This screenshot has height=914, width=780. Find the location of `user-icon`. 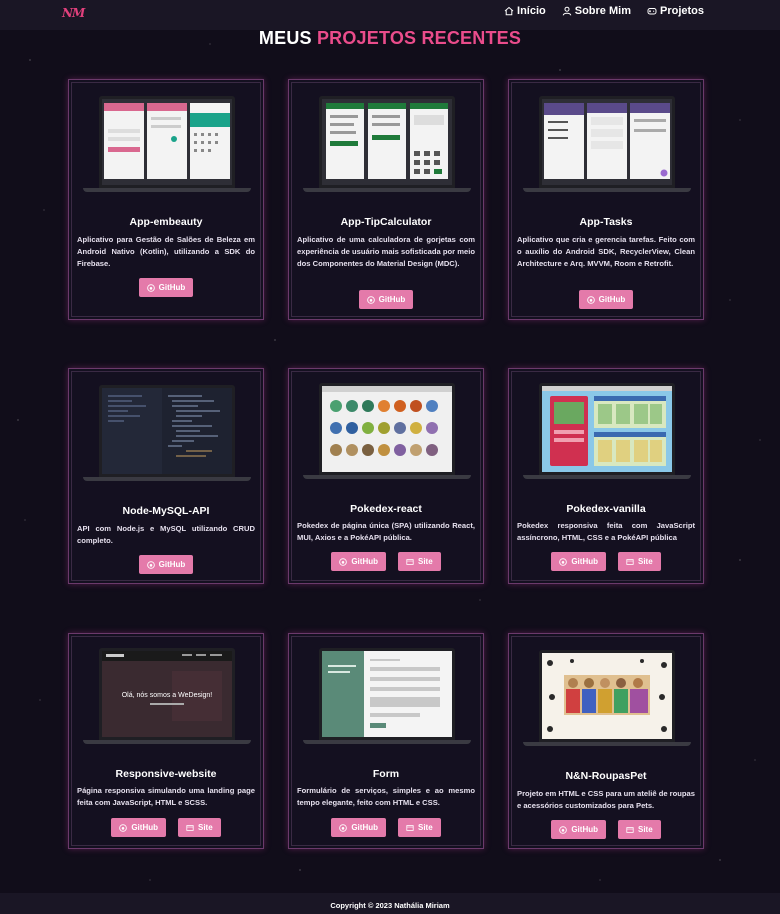

user-icon is located at coordinates (567, 11).